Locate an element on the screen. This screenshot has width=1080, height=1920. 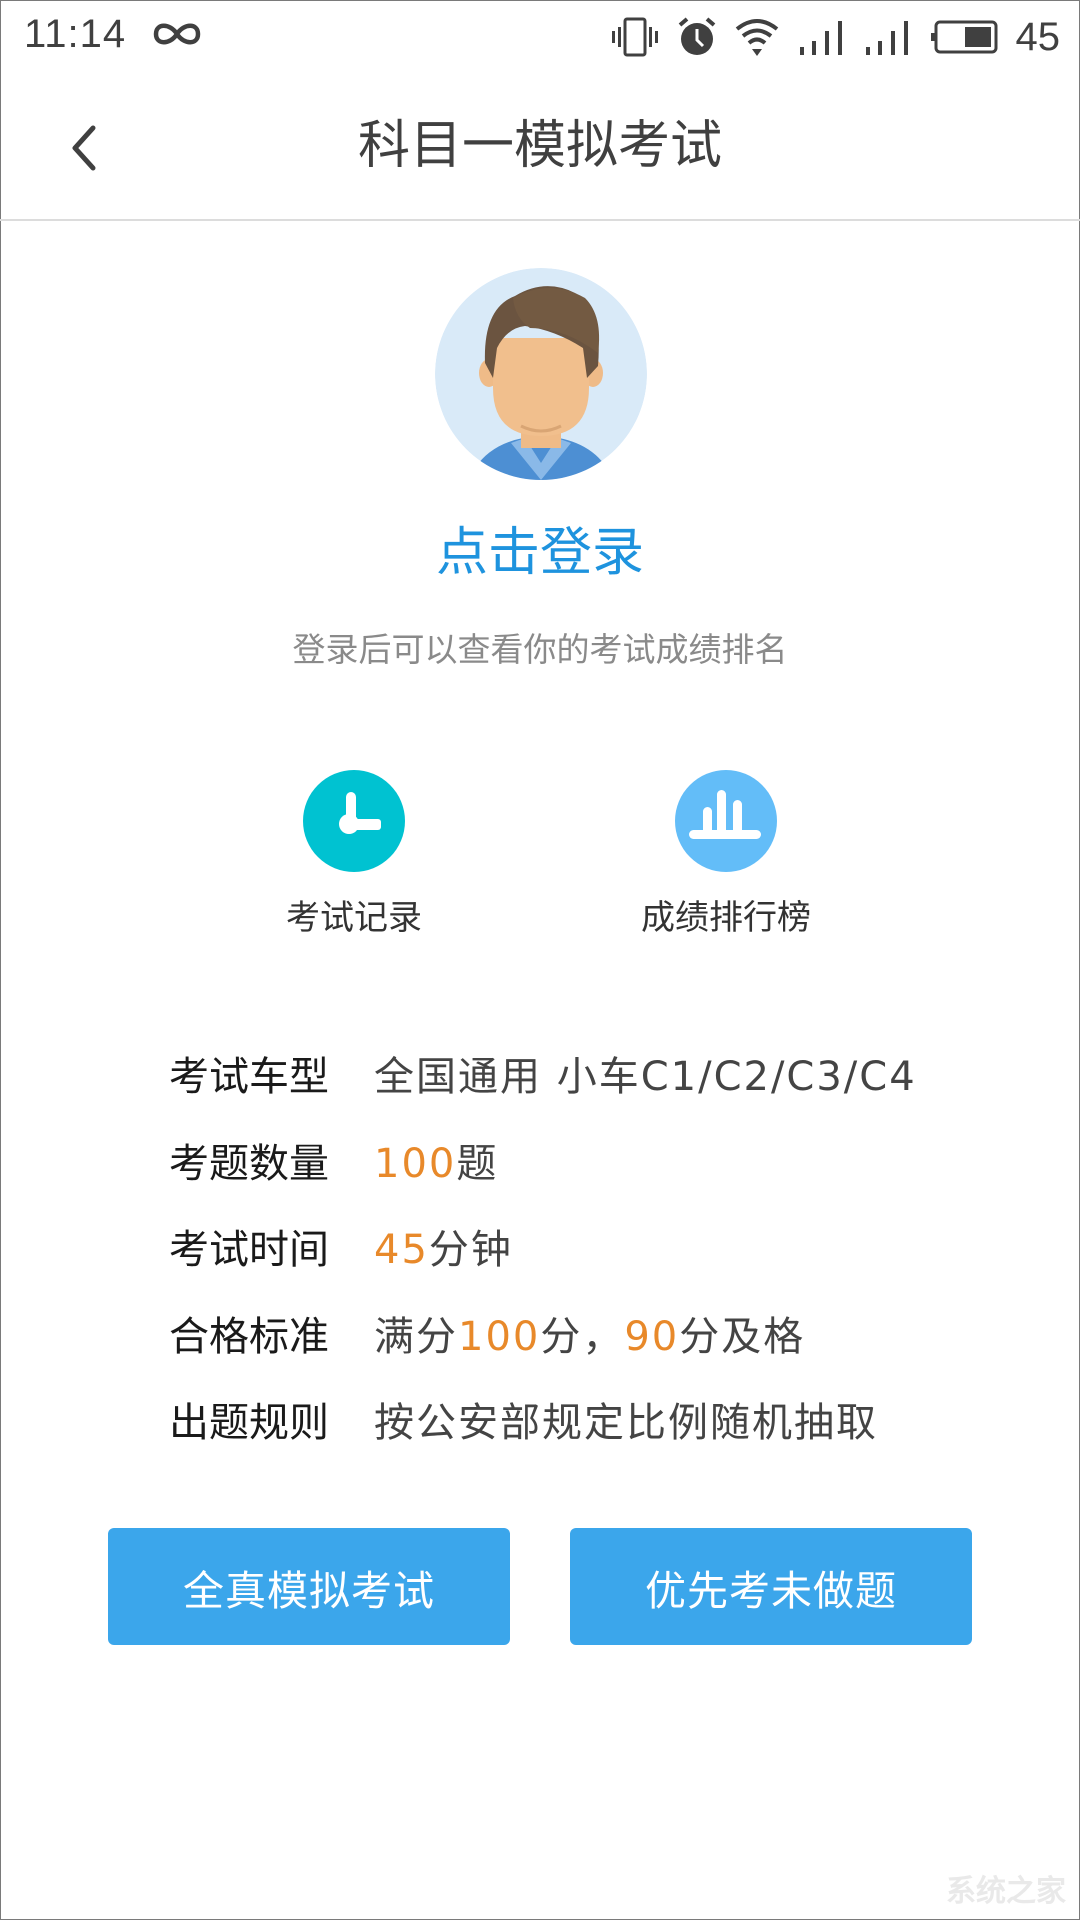
exam-minutes: 45 is located at coordinates (401, 1250).